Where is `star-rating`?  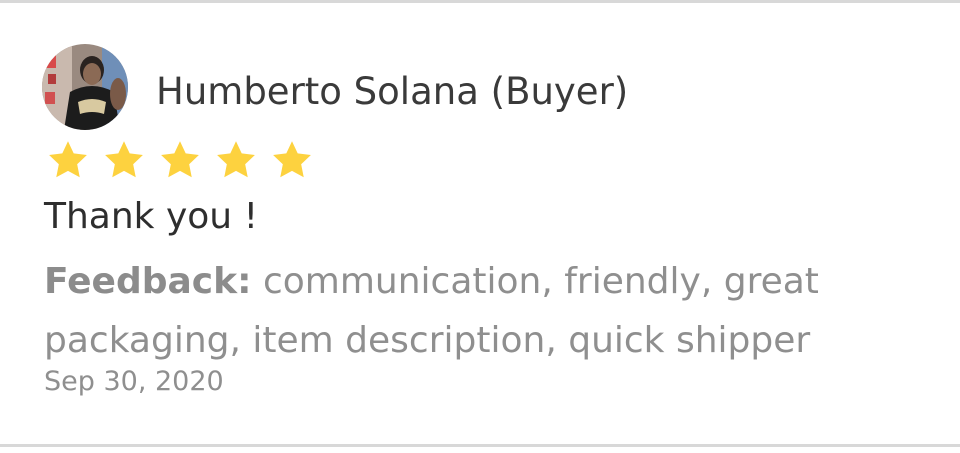 star-rating is located at coordinates (180, 160).